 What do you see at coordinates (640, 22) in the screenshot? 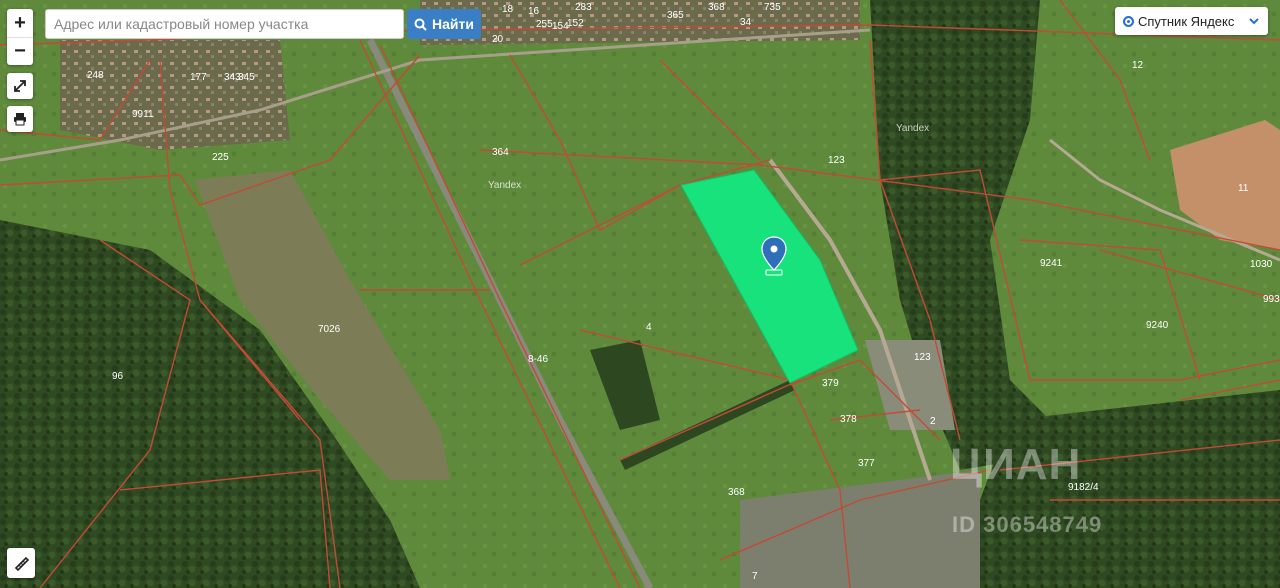
I see `village-north` at bounding box center [640, 22].